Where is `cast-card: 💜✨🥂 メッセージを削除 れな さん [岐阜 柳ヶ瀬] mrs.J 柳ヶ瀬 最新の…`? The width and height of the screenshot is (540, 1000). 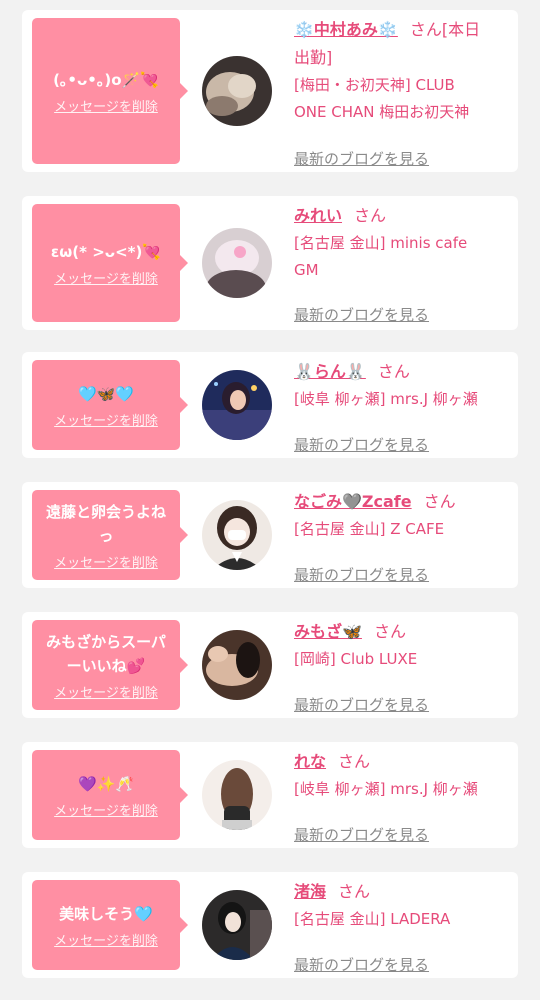 cast-card: 💜✨🥂 メッセージを削除 れな さん [岐阜 柳ヶ瀬] mrs.J 柳ヶ瀬 最新の… is located at coordinates (270, 795).